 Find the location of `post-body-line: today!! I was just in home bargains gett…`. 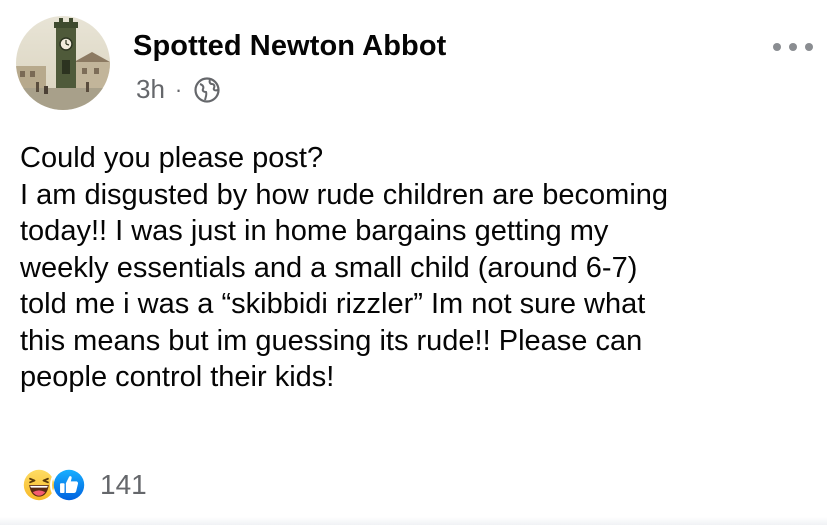

post-body-line: today!! I was just in home bargains gett… is located at coordinates (314, 231).